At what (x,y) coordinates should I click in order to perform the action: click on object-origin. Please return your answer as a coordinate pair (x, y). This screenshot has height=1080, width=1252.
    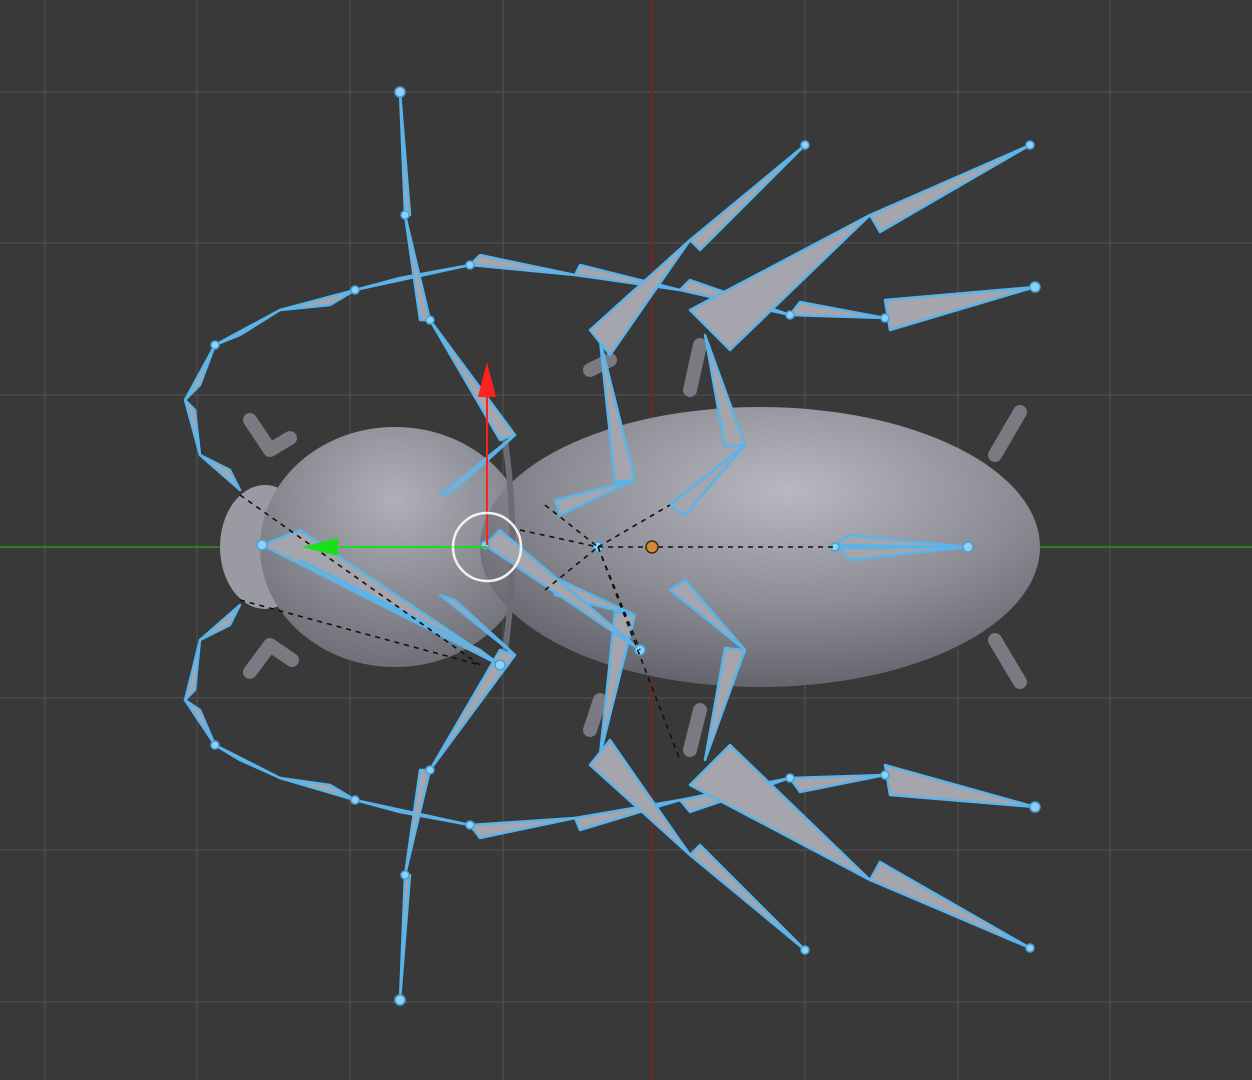
    Looking at the image, I should click on (652, 547).